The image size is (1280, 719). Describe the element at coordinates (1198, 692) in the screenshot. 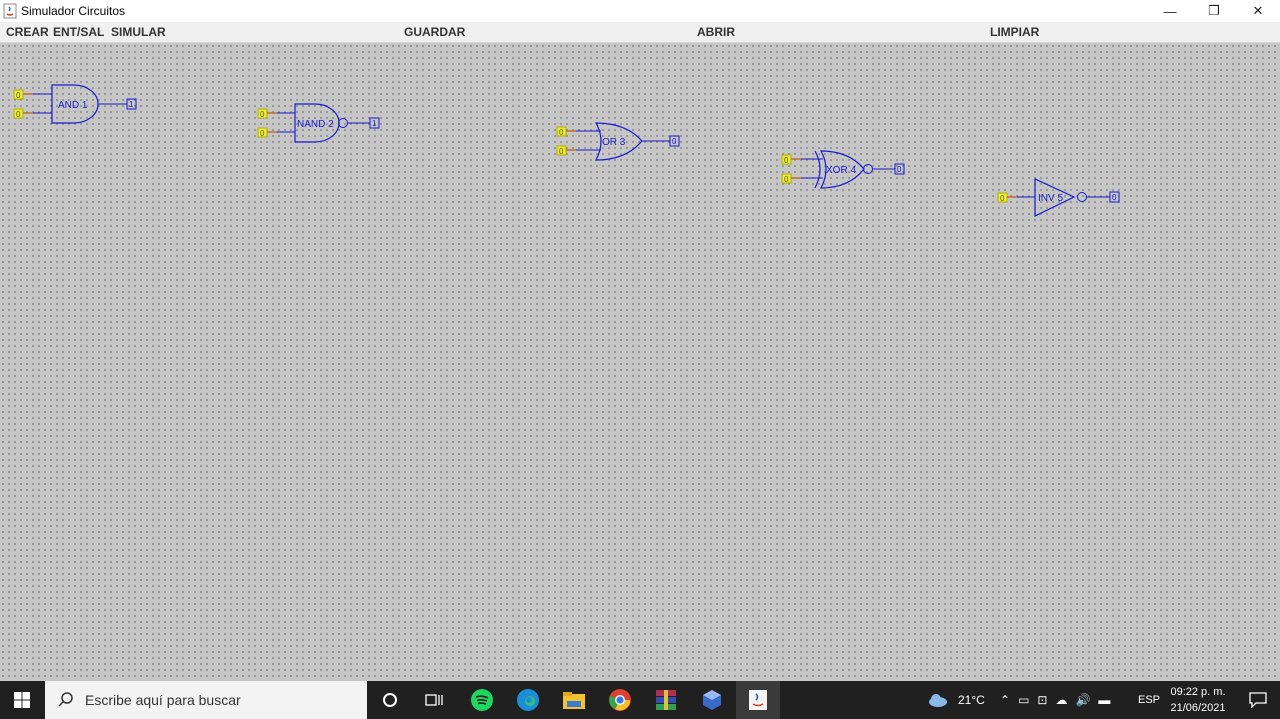

I see `clock-time: 09:22 p. m.` at that location.